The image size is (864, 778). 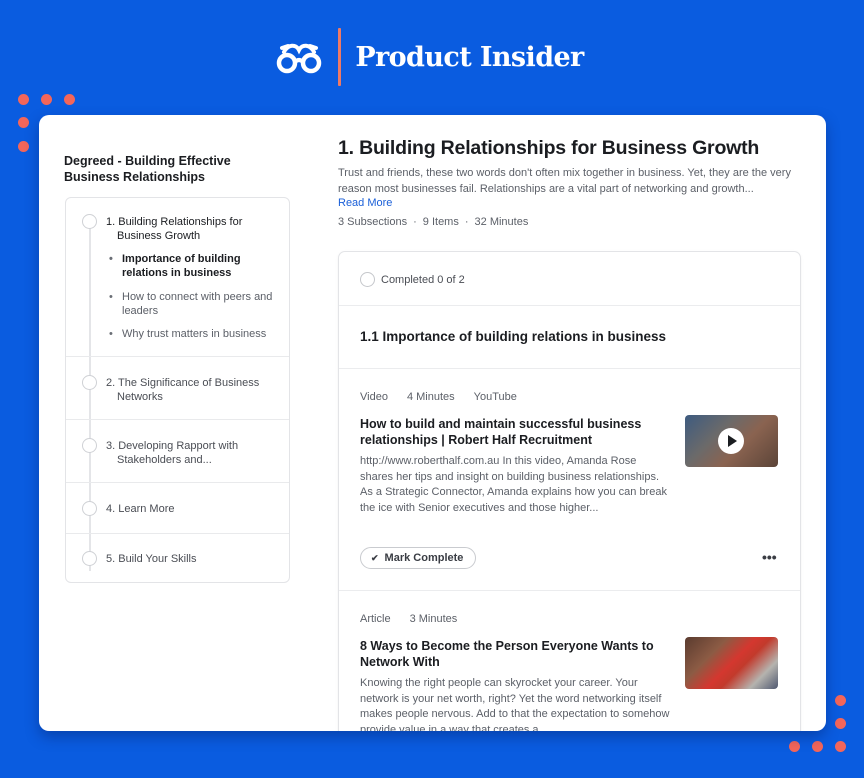 I want to click on play-icon, so click(x=731, y=441).